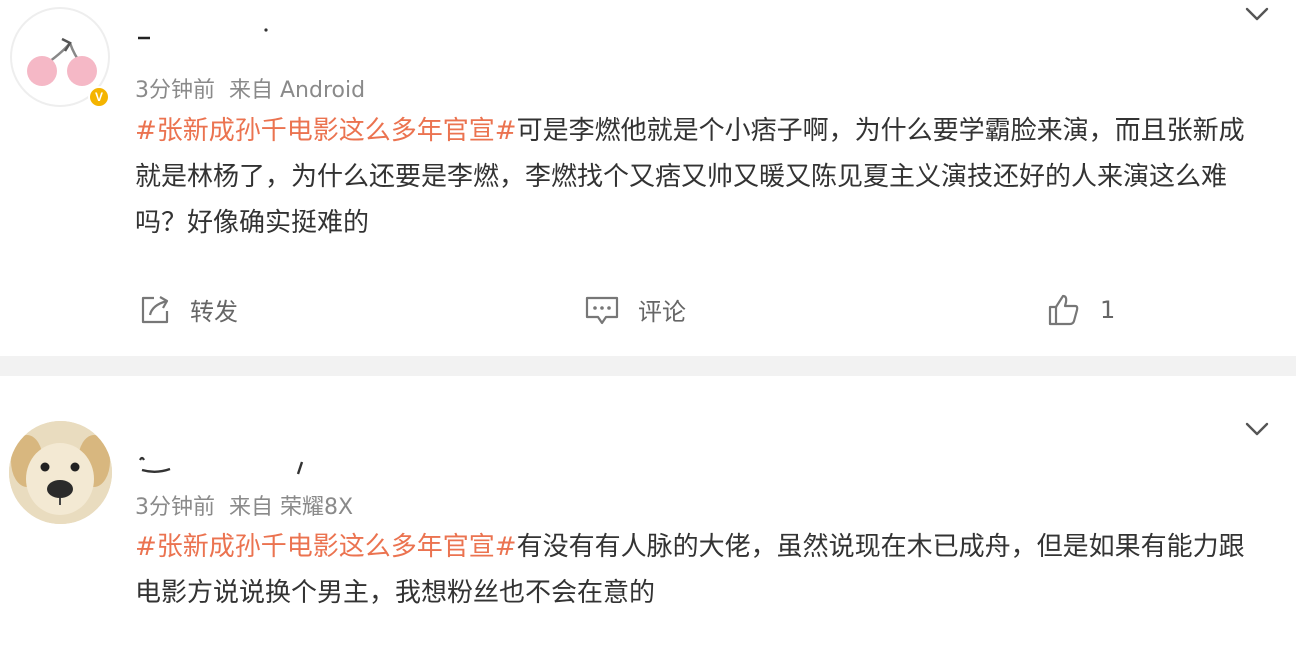  I want to click on repost-icon, so click(155, 309).